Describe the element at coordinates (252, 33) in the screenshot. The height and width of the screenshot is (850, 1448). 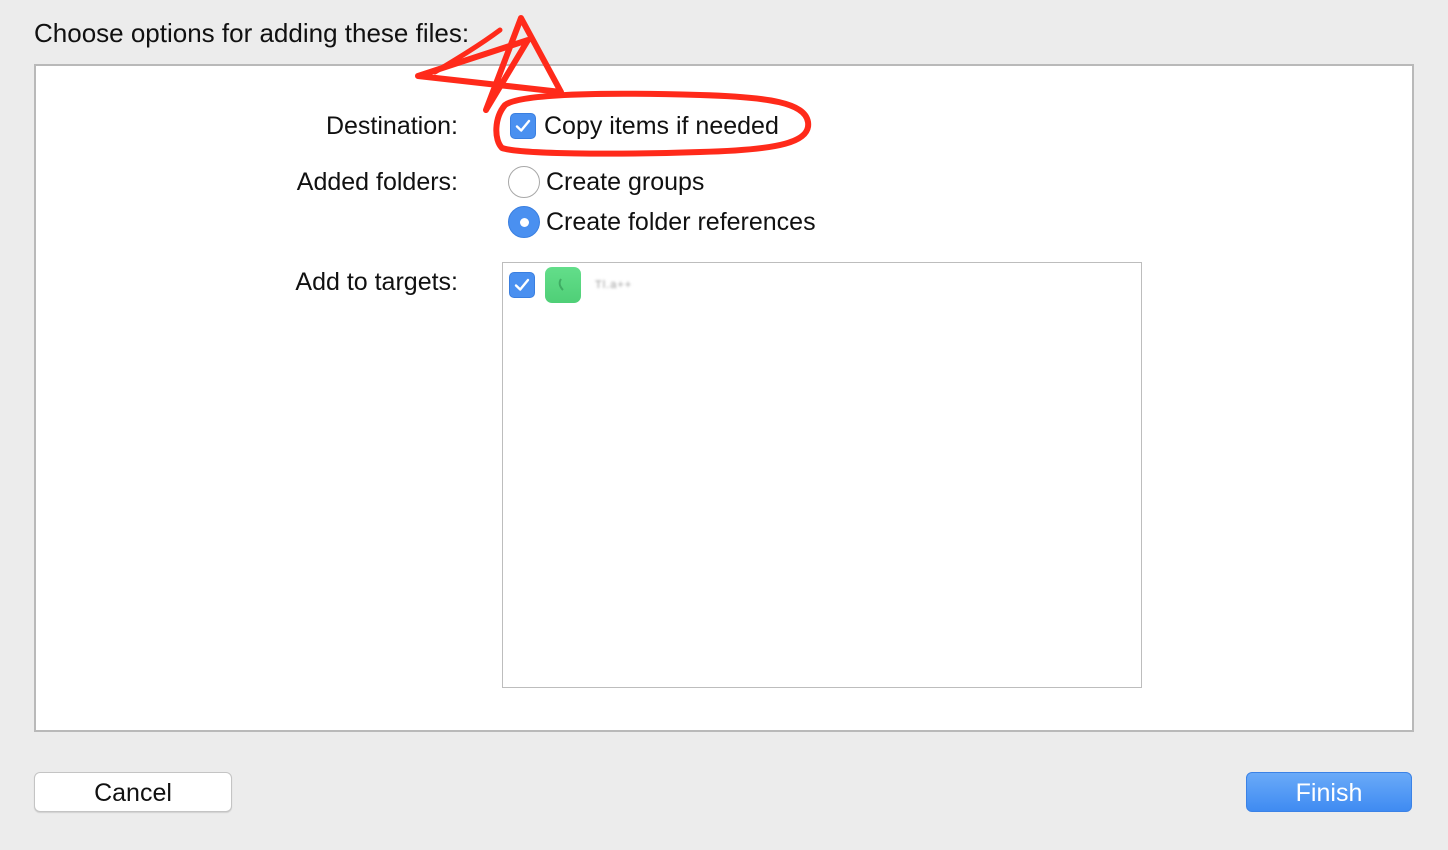
I see `dialog-heading: Choose options for adding these files:` at that location.